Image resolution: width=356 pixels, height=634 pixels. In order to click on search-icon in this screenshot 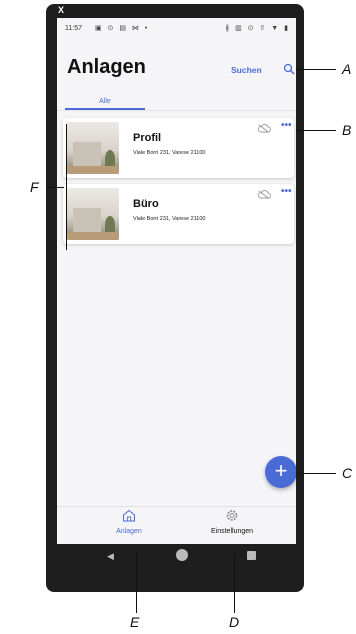, I will do `click(289, 69)`.